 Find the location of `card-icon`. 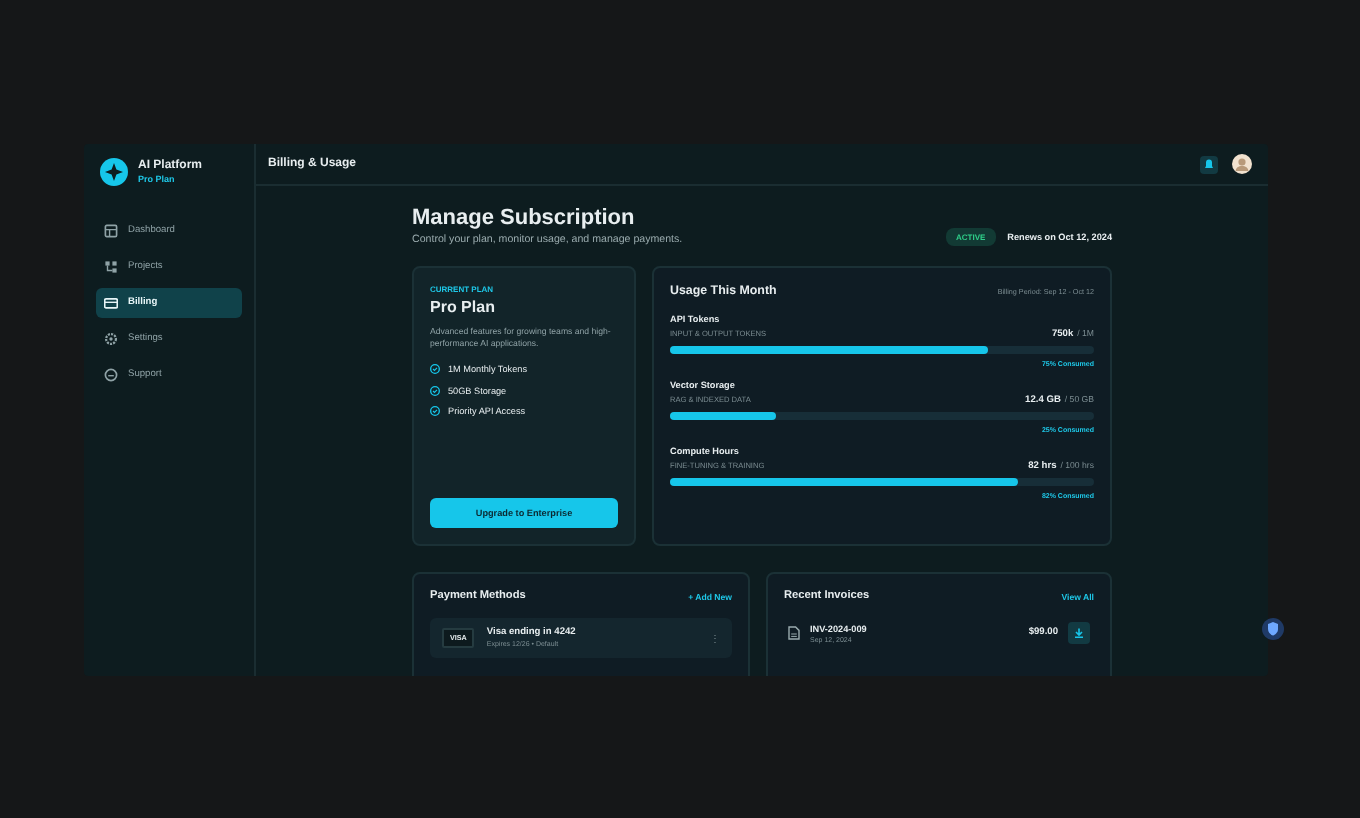

card-icon is located at coordinates (111, 303).